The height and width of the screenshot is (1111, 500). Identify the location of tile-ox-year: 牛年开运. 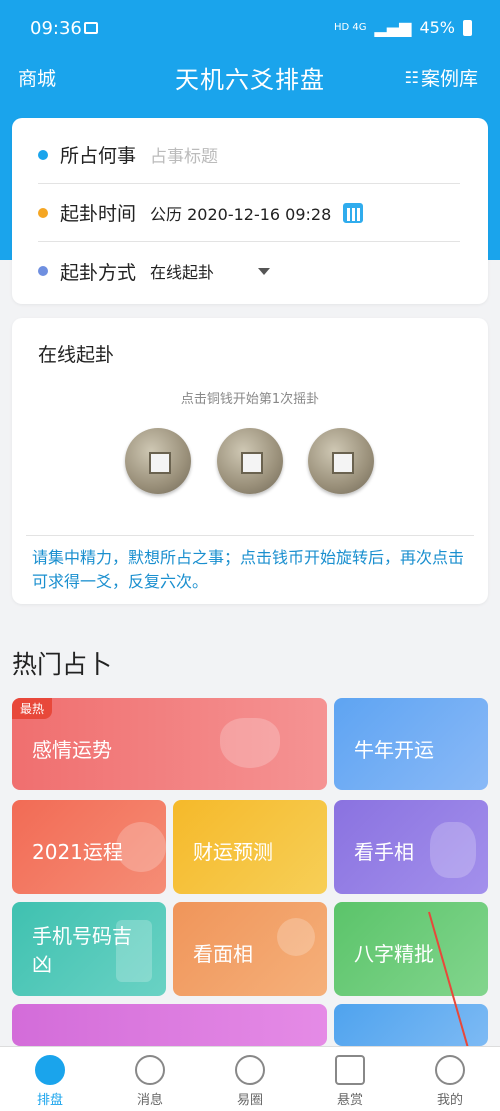
(411, 744).